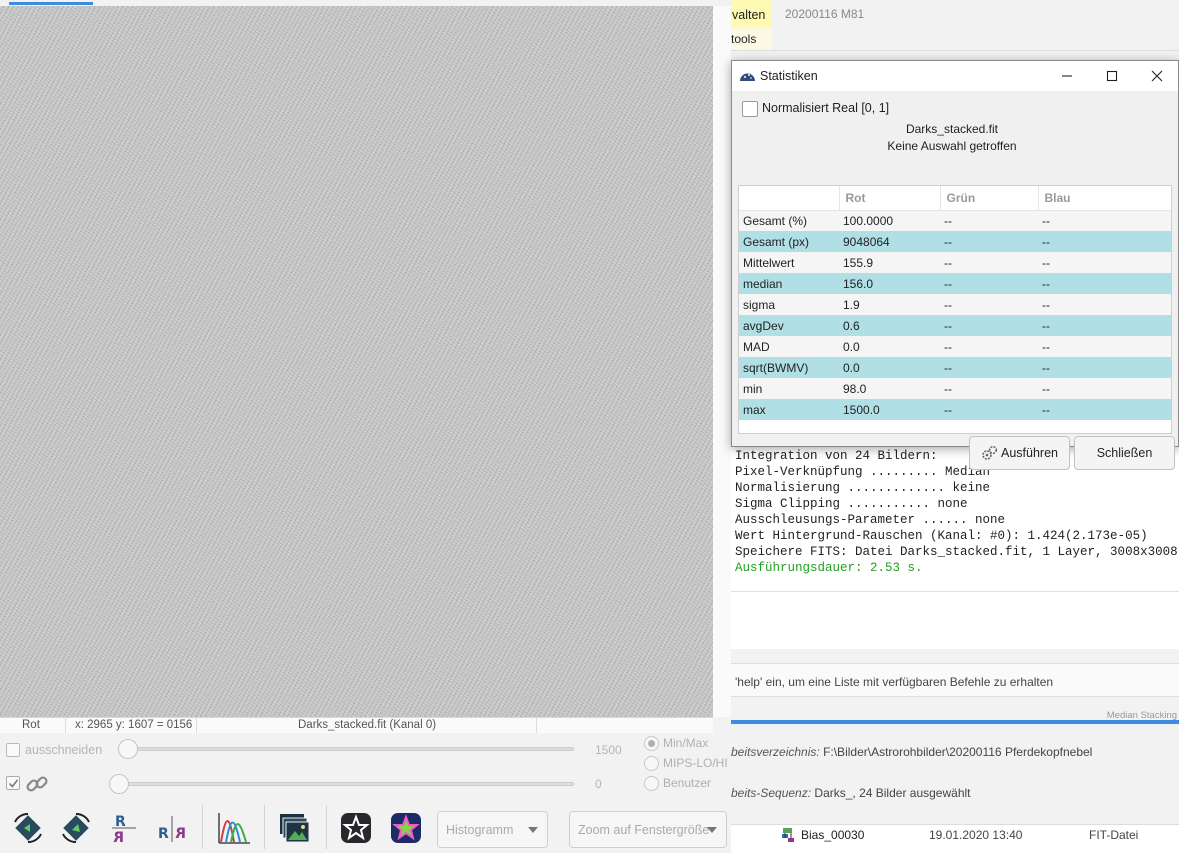 The height and width of the screenshot is (853, 1179). What do you see at coordinates (955, 241) in the screenshot?
I see `table-row: Gesamt (px) 9048064 -- --` at bounding box center [955, 241].